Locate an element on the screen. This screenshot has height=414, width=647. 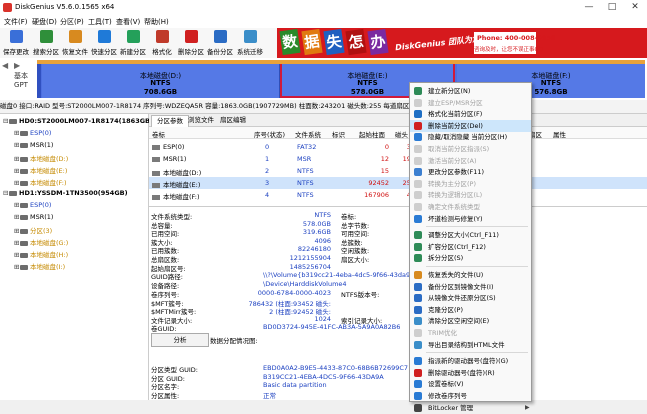
table-row: ESP(0)0FAT32032 is located at coordinates (398, 147).